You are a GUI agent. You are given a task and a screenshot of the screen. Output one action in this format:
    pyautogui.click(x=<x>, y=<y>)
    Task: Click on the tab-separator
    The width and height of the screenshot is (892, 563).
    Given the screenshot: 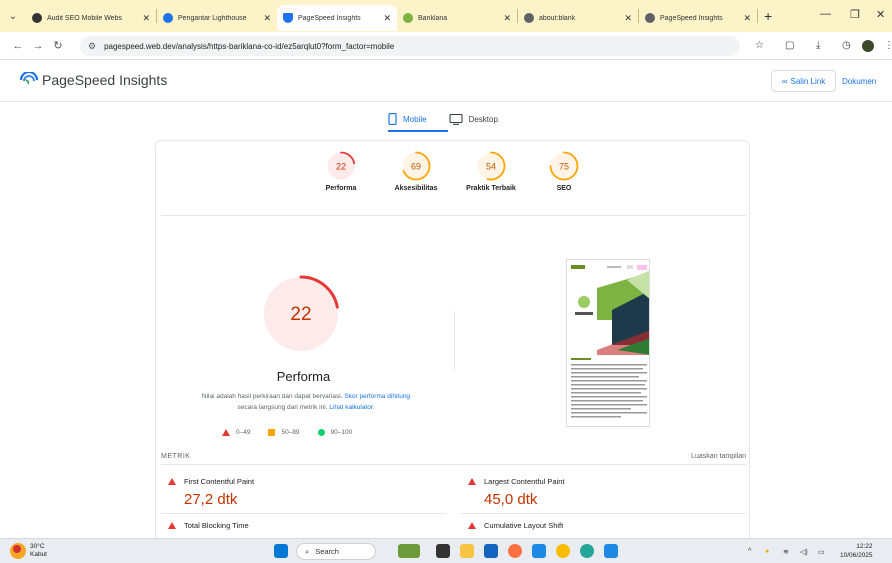 What is the action you would take?
    pyautogui.click(x=757, y=16)
    